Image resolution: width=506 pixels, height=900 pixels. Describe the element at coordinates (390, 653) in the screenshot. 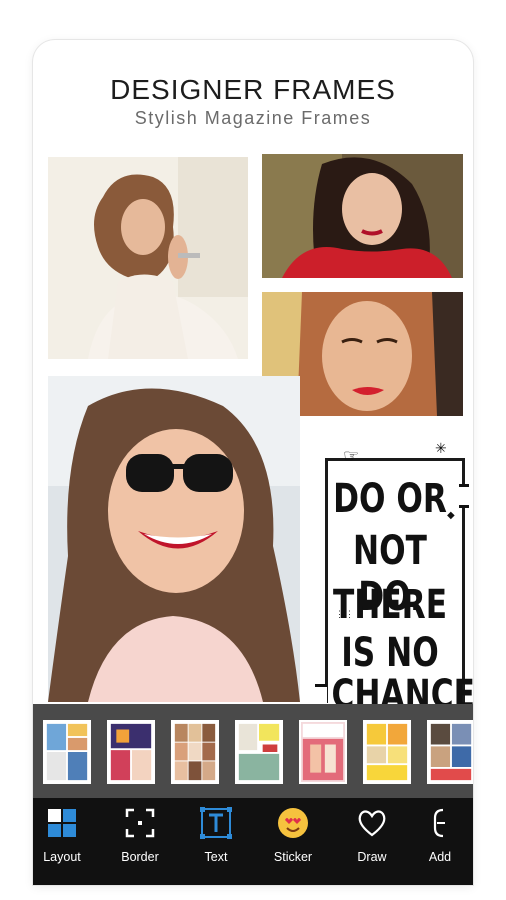

I see `quote-line-4: IS NO` at that location.